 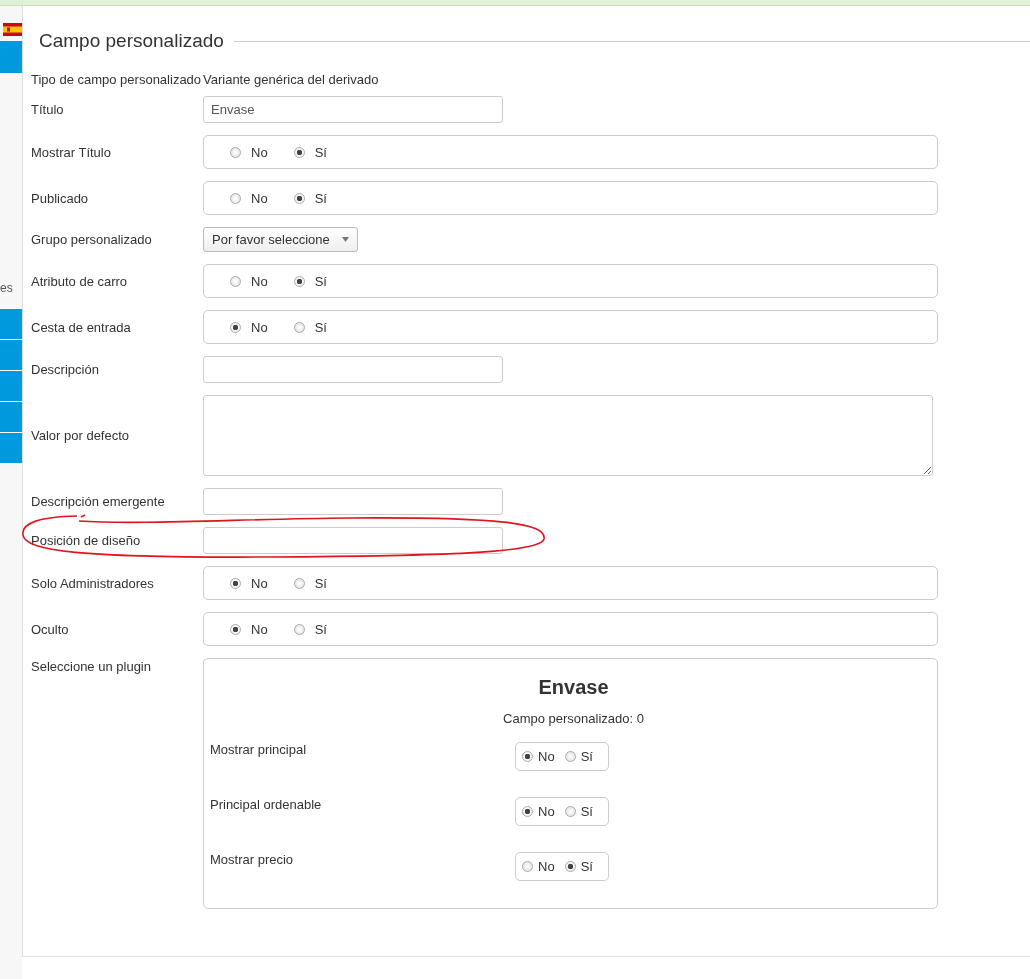 What do you see at coordinates (7, 288) in the screenshot?
I see `sidebar-text: es` at bounding box center [7, 288].